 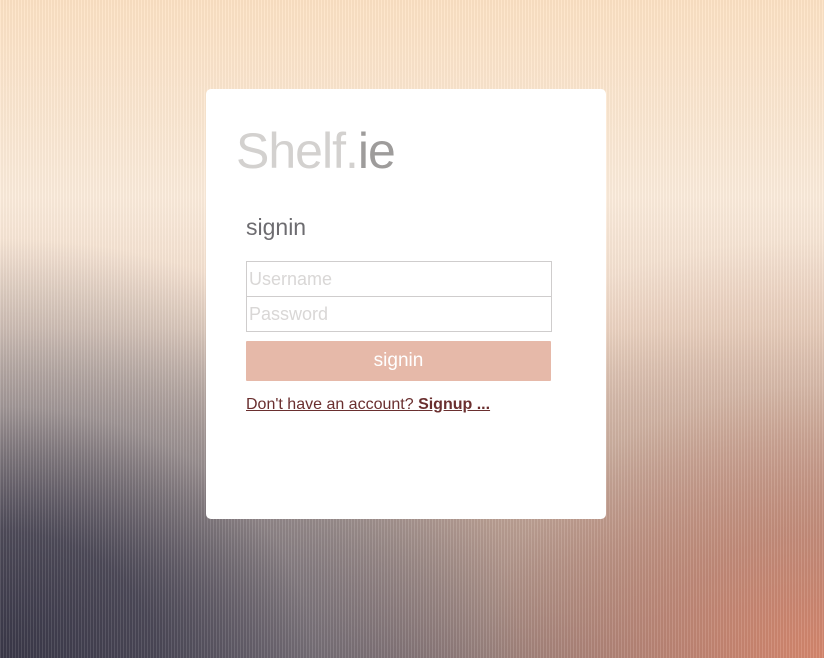 What do you see at coordinates (399, 314) in the screenshot?
I see `password-input` at bounding box center [399, 314].